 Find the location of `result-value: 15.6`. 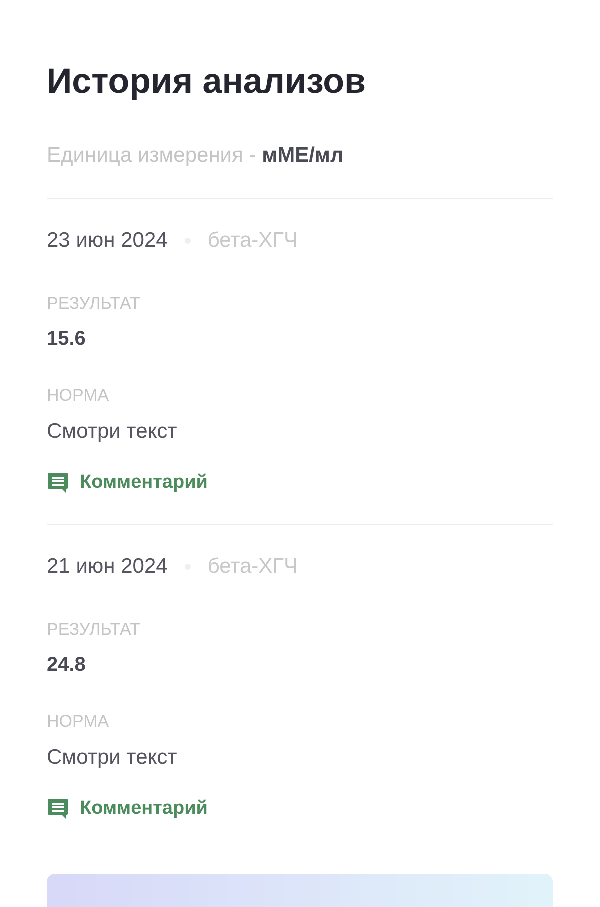

result-value: 15.6 is located at coordinates (66, 339).